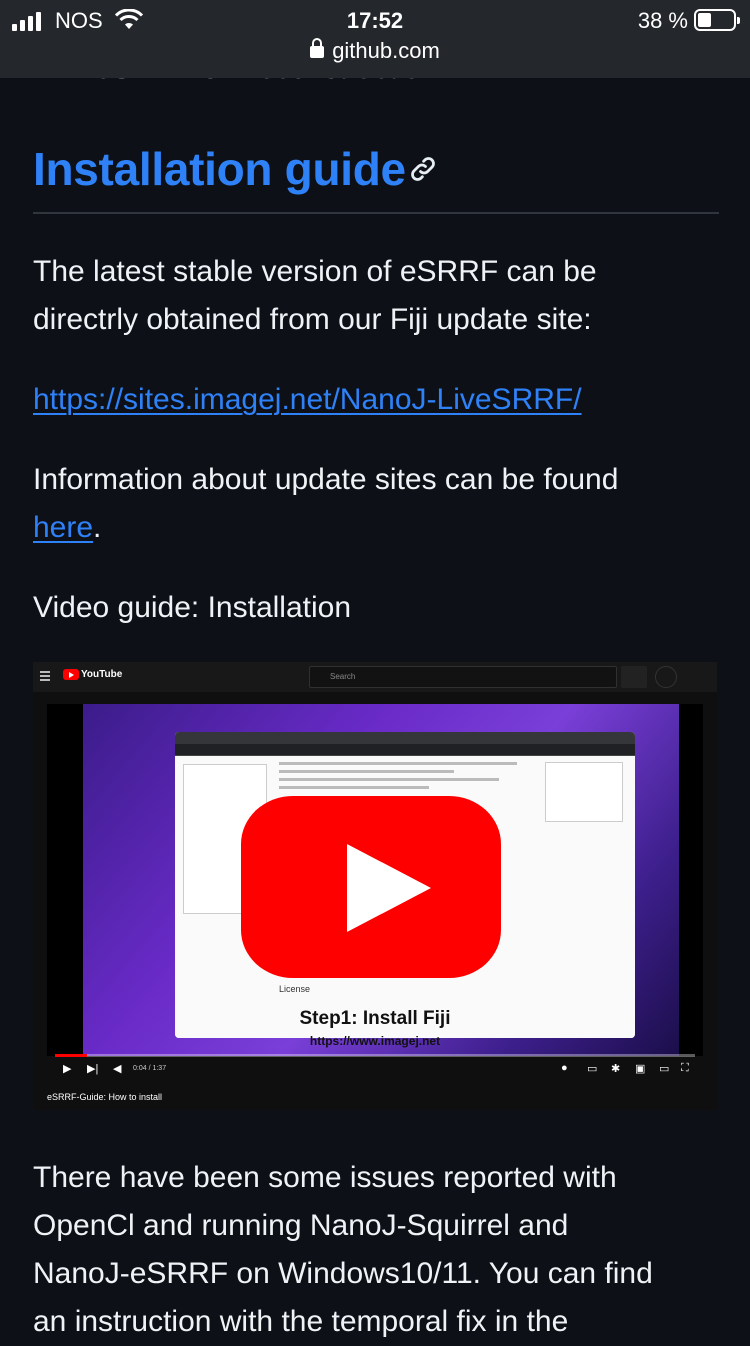 The height and width of the screenshot is (1346, 750). I want to click on fullscreen-icon: ⛶, so click(685, 1068).